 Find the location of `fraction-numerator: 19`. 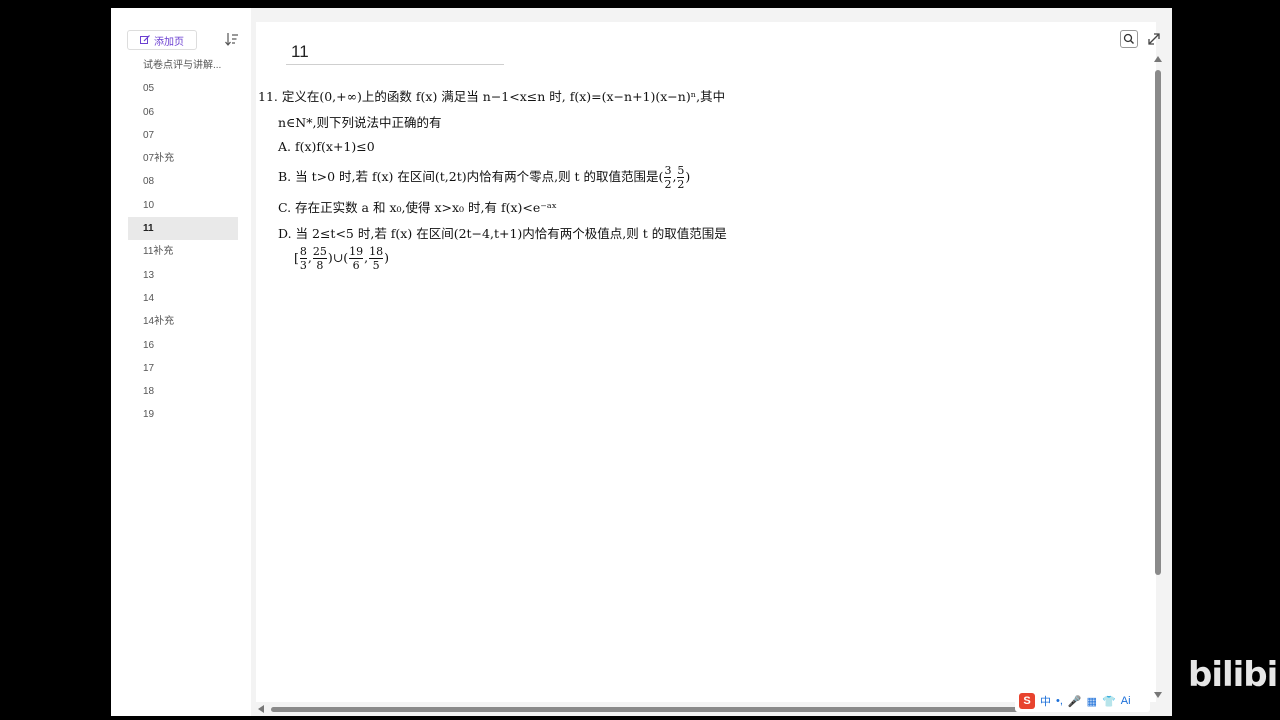

fraction-numerator: 19 is located at coordinates (356, 251).